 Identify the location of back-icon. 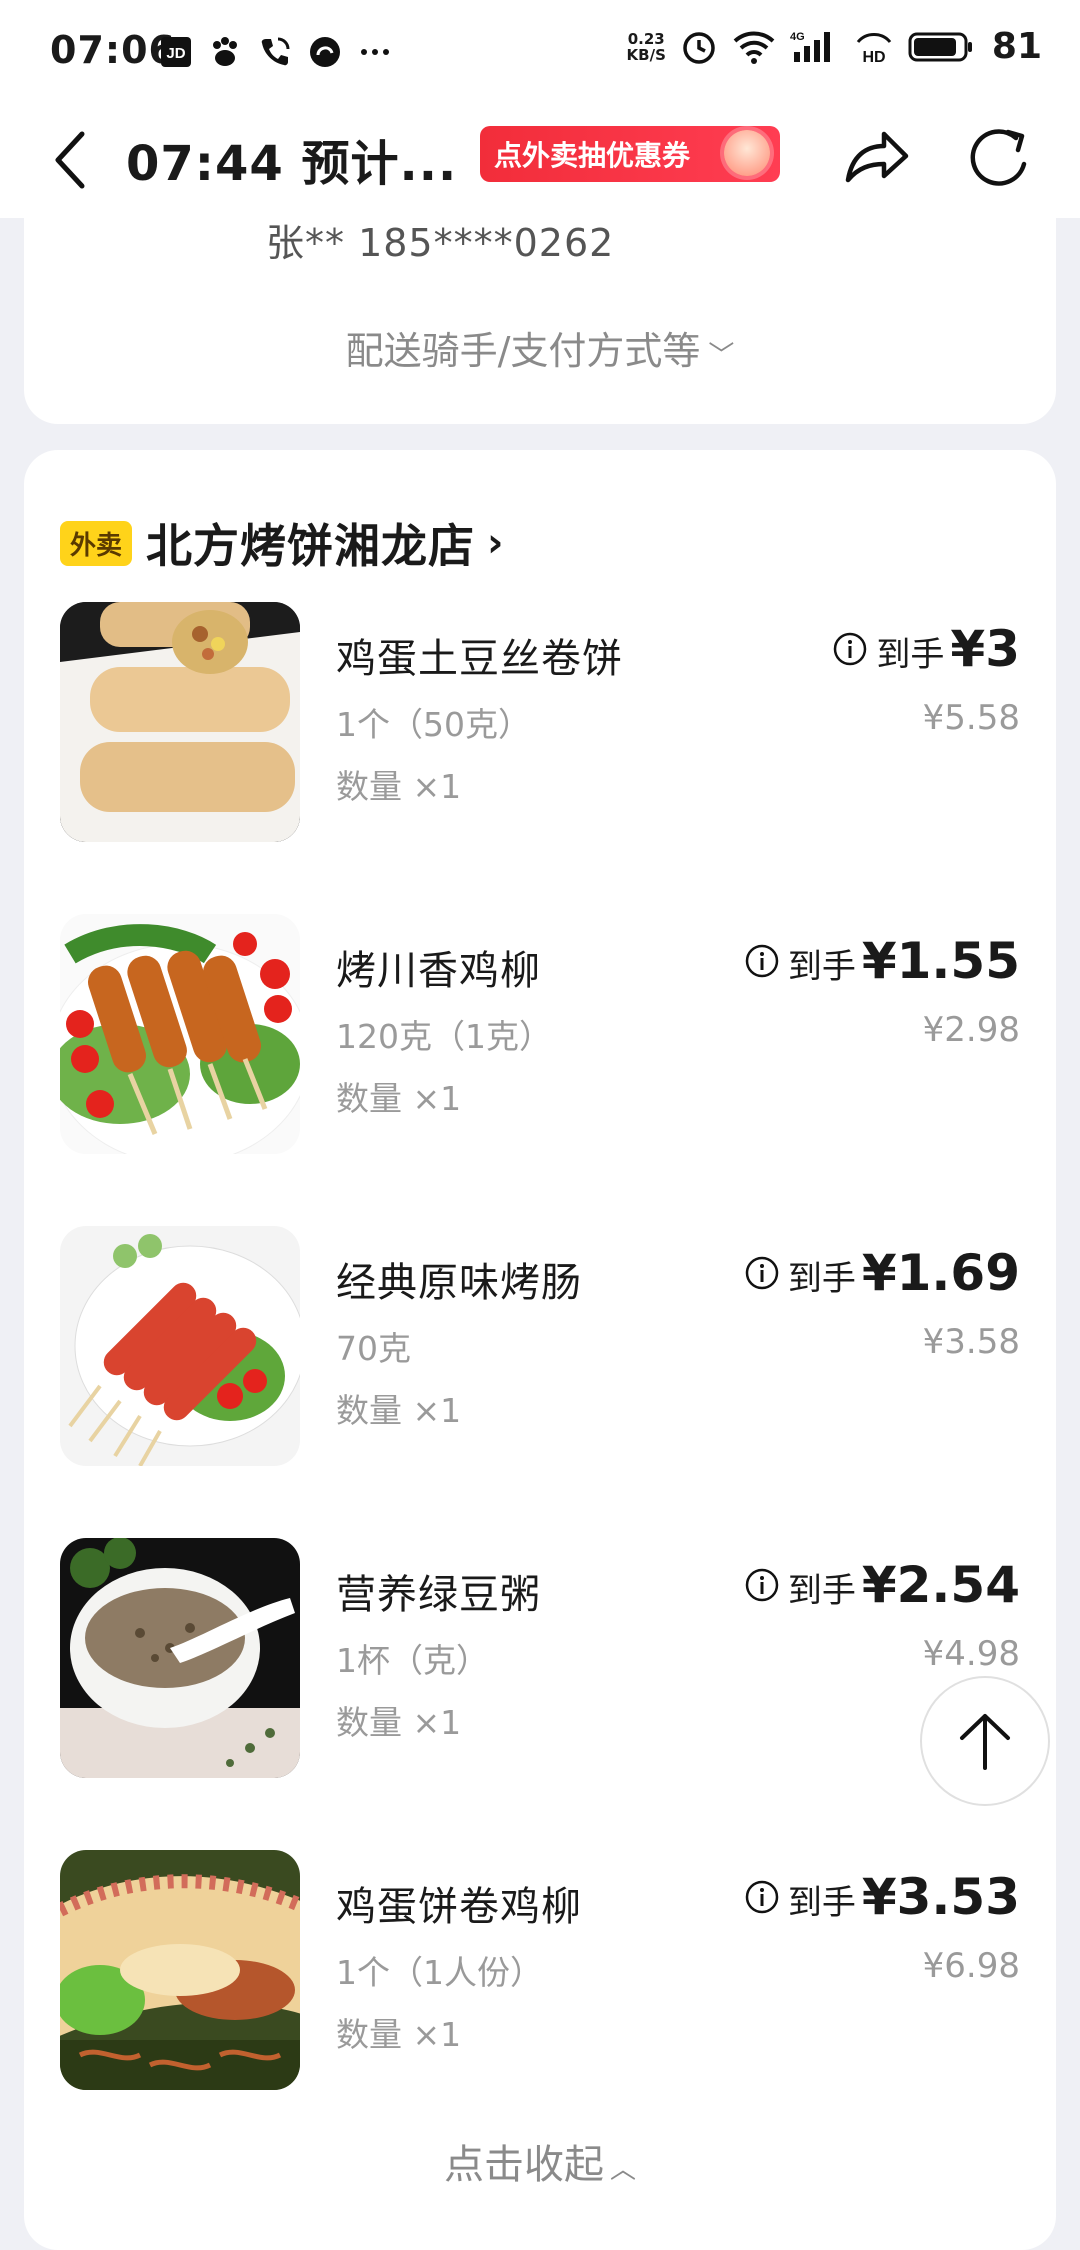
(71, 160).